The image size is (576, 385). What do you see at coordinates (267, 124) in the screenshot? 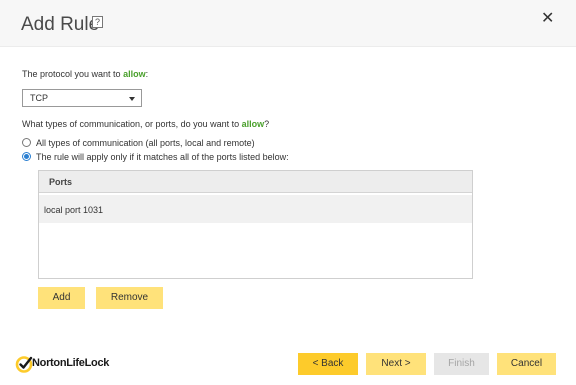
I see `ports-question-suffix: ?` at bounding box center [267, 124].